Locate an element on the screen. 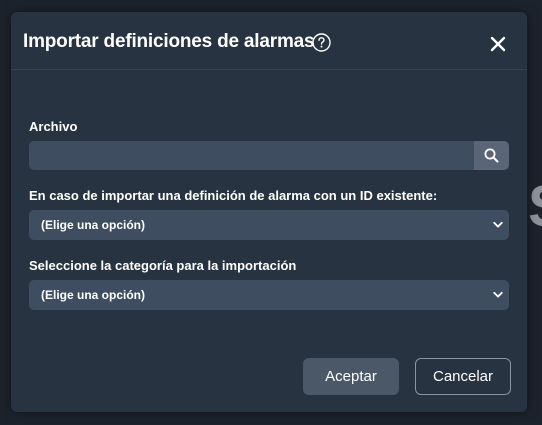 The height and width of the screenshot is (425, 542). file-label: Archivo is located at coordinates (53, 126).